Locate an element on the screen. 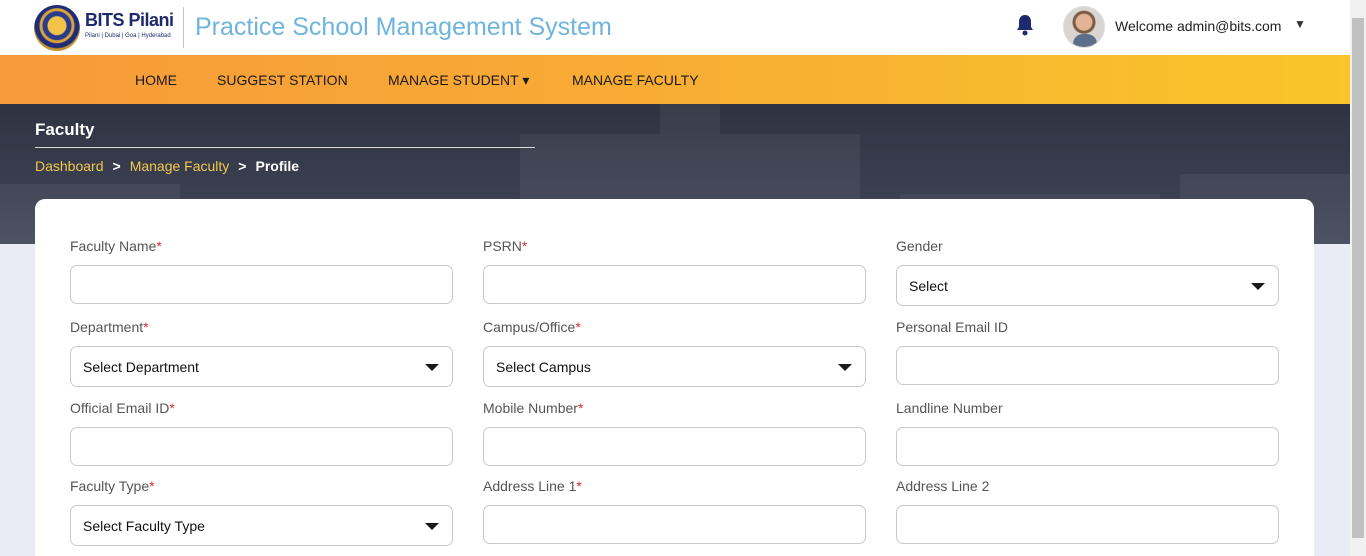 The image size is (1366, 556). psrn-input is located at coordinates (674, 284).